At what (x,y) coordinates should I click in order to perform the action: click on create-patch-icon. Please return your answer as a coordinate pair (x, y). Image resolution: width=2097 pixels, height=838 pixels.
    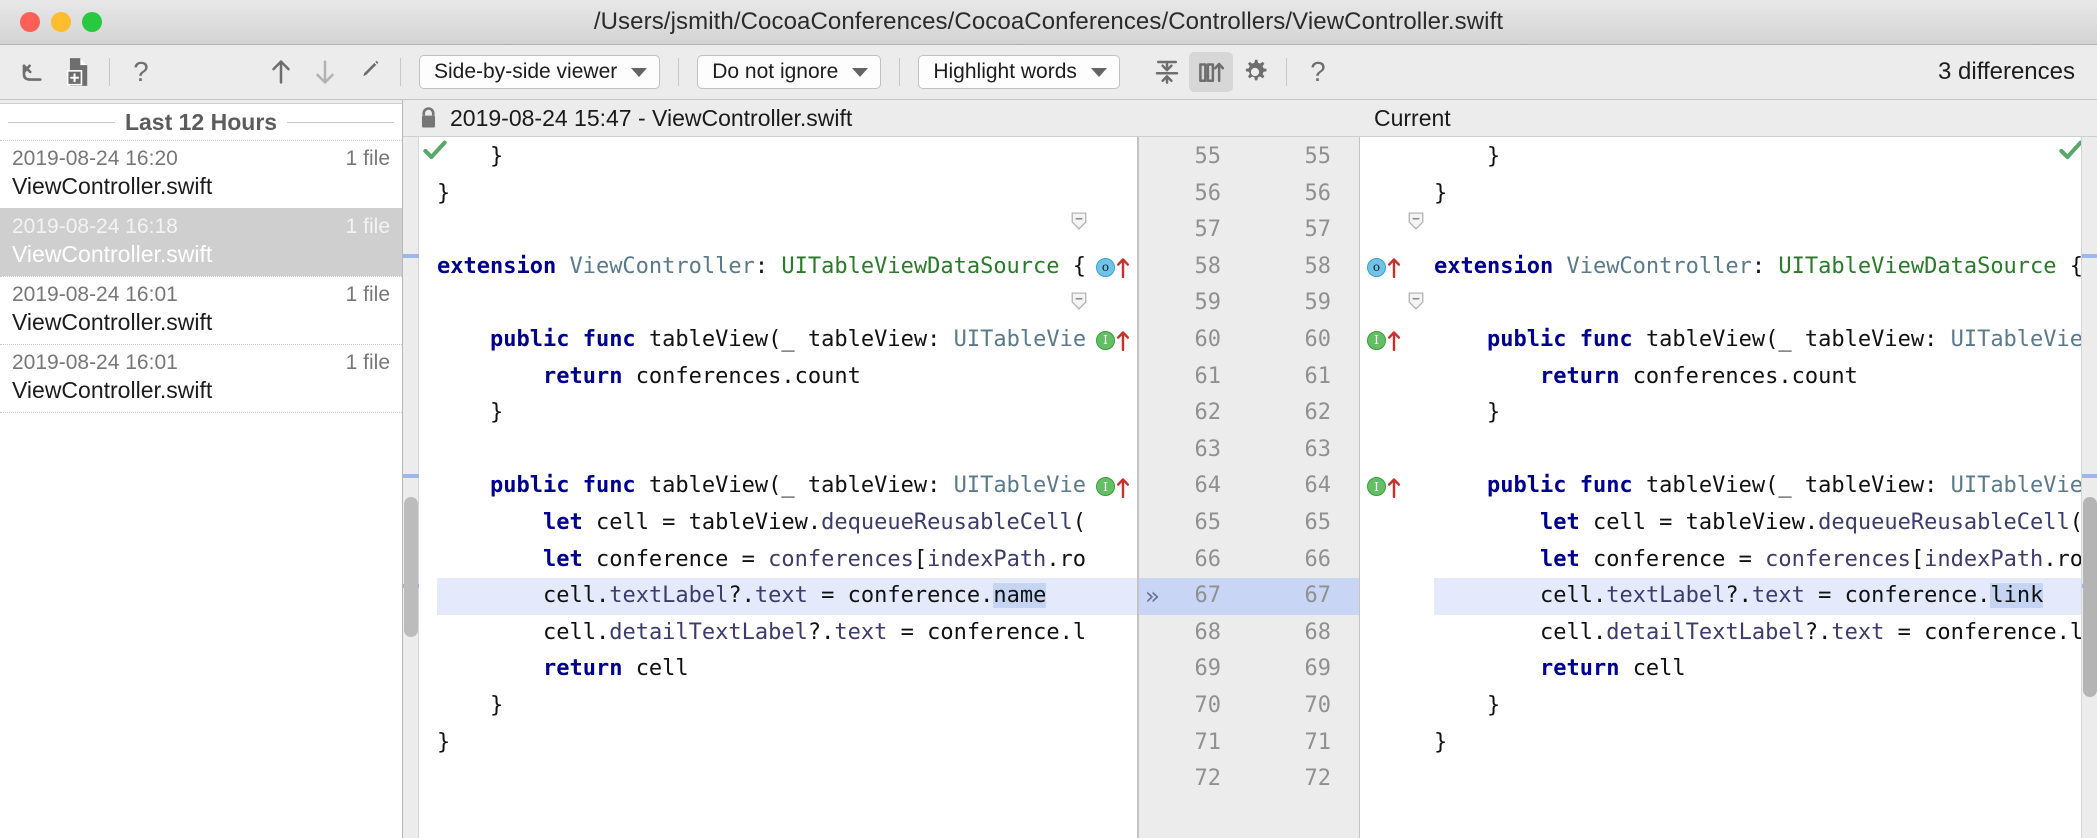
    Looking at the image, I should click on (78, 72).